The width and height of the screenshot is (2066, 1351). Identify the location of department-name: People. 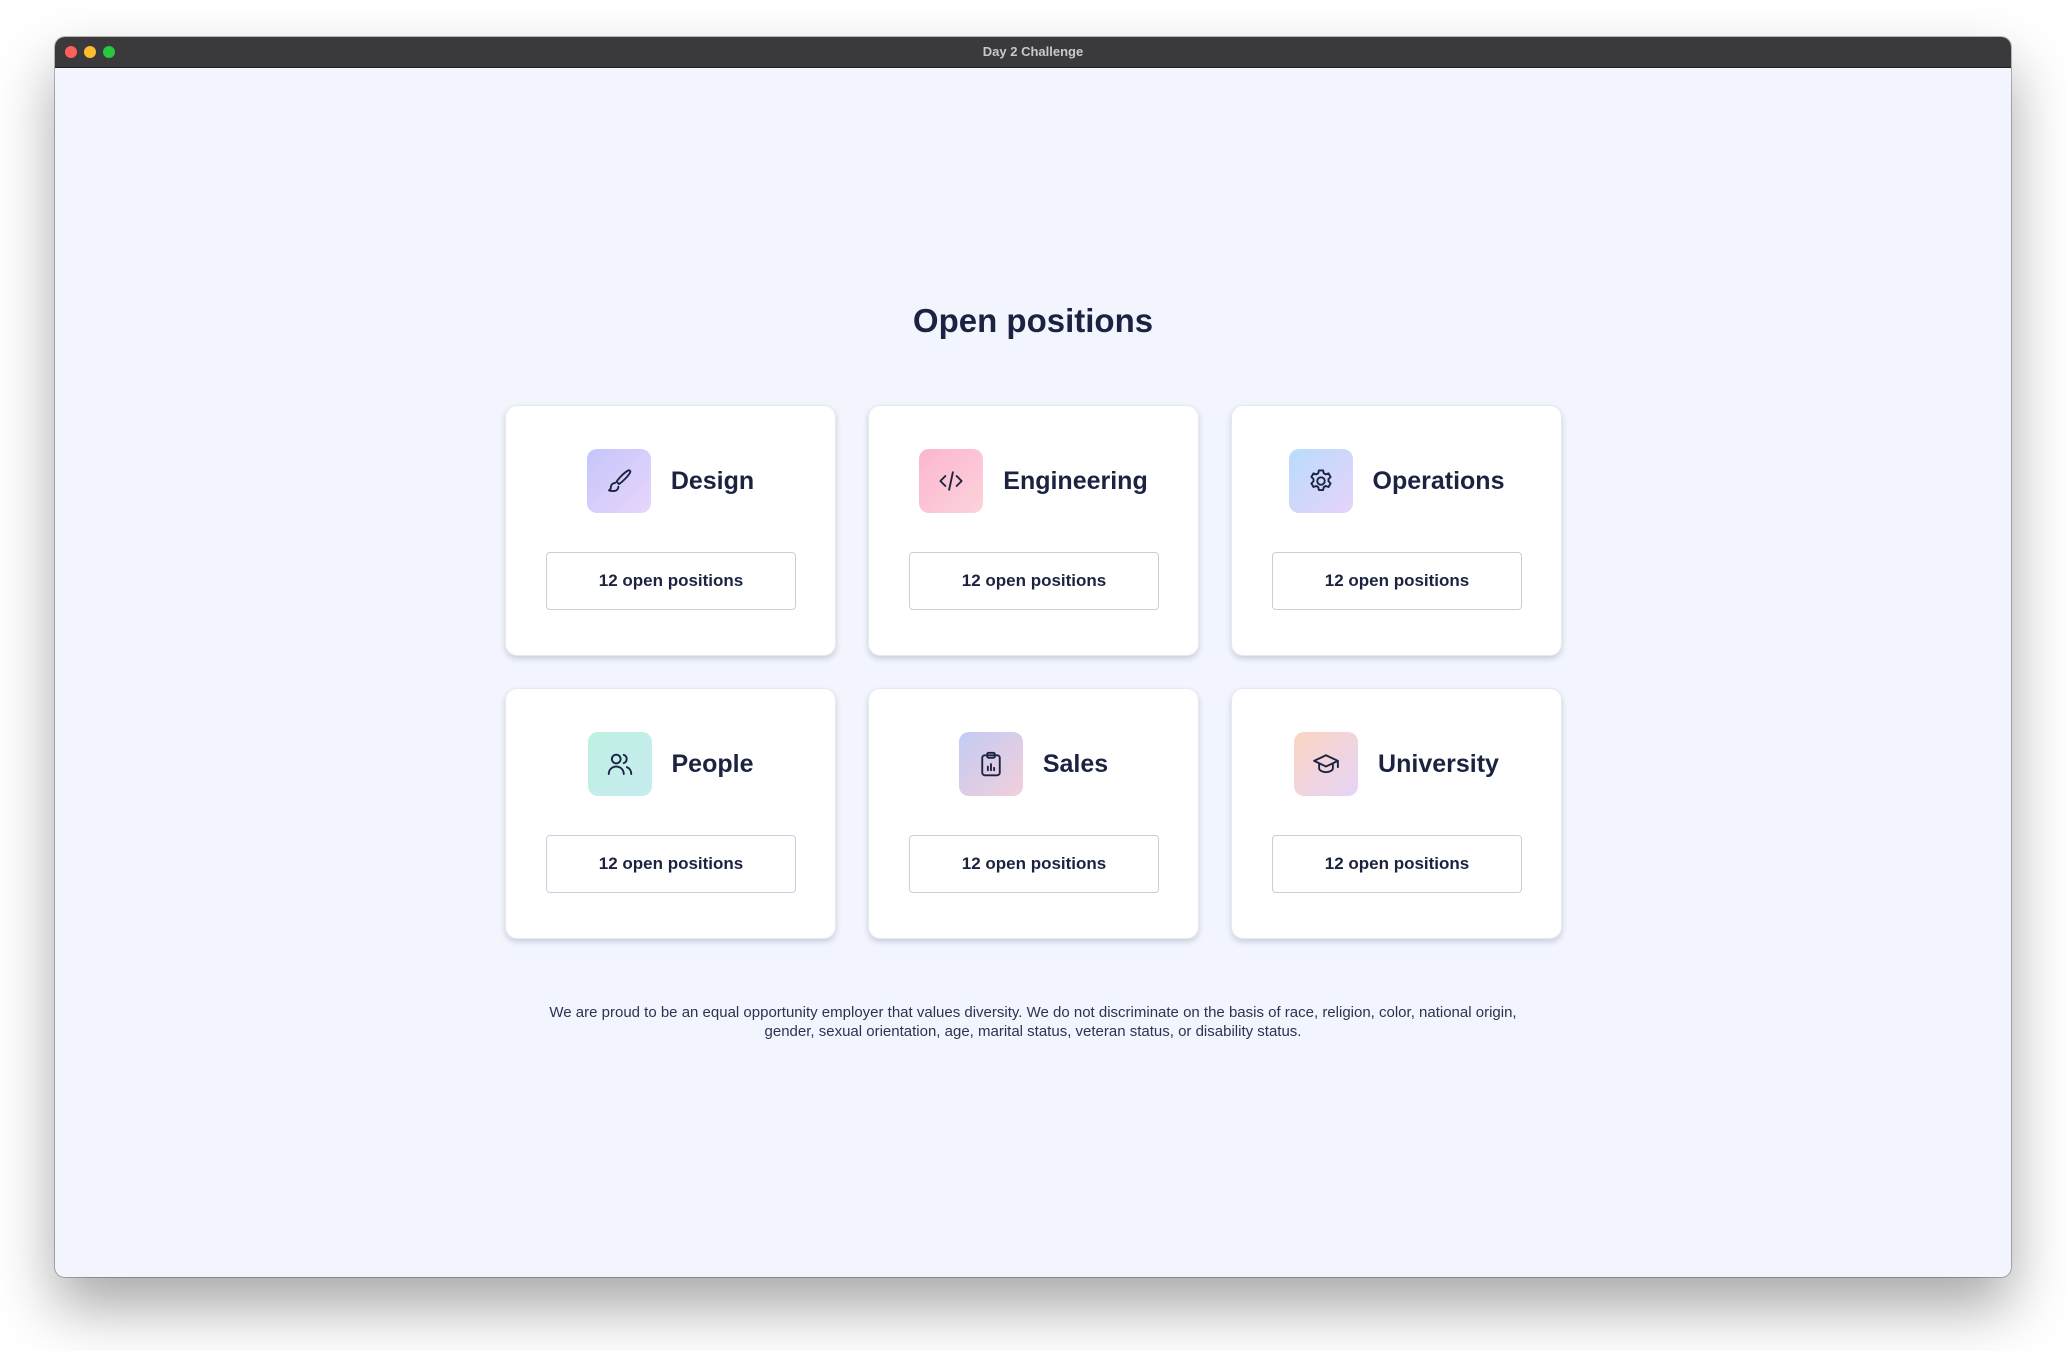
(712, 763).